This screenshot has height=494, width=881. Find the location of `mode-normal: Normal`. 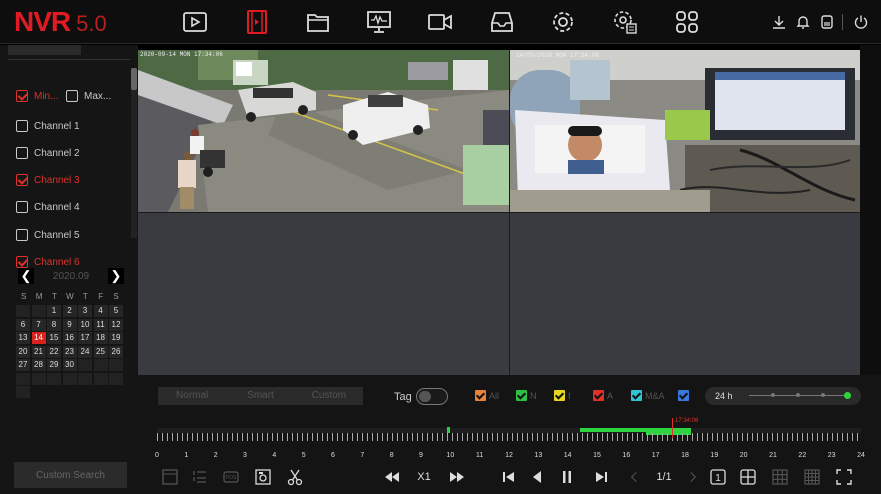

mode-normal: Normal is located at coordinates (192, 396).